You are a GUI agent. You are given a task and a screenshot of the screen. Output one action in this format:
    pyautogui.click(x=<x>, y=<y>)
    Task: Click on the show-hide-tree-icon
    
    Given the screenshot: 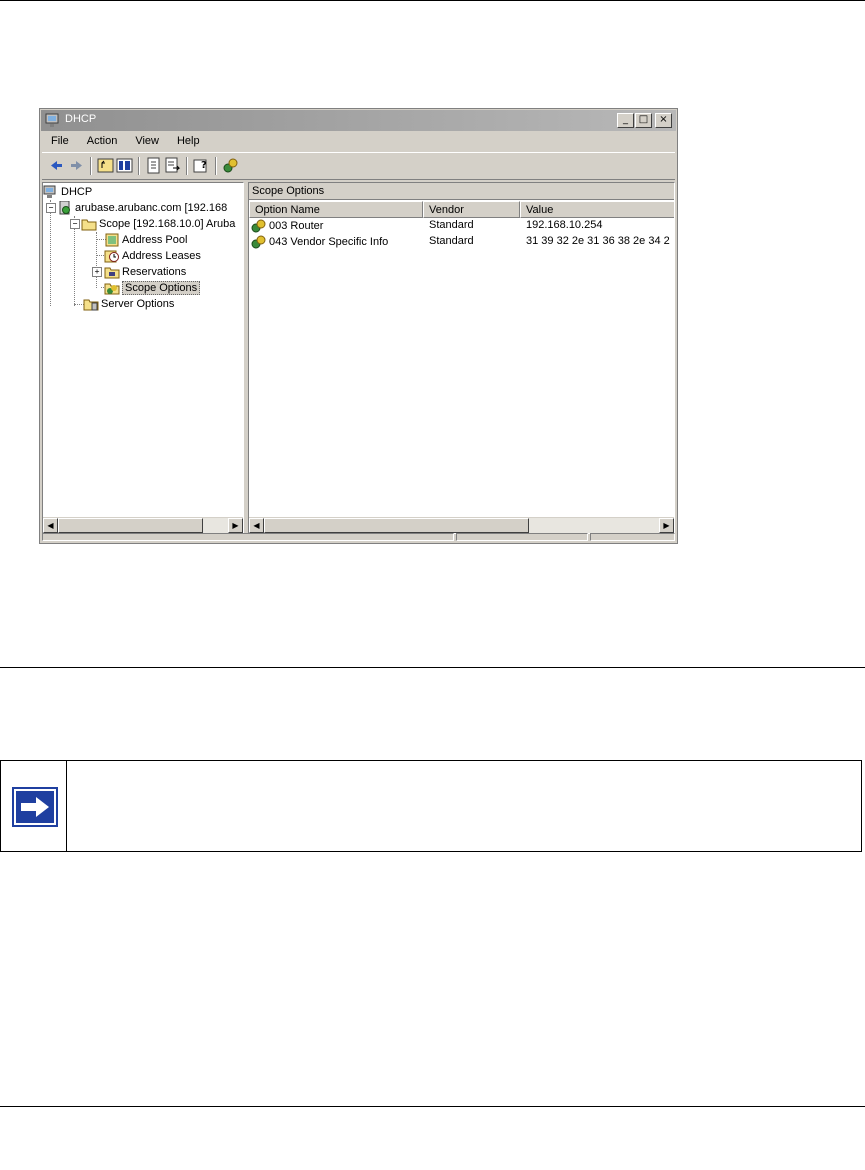 What is the action you would take?
    pyautogui.click(x=124, y=165)
    